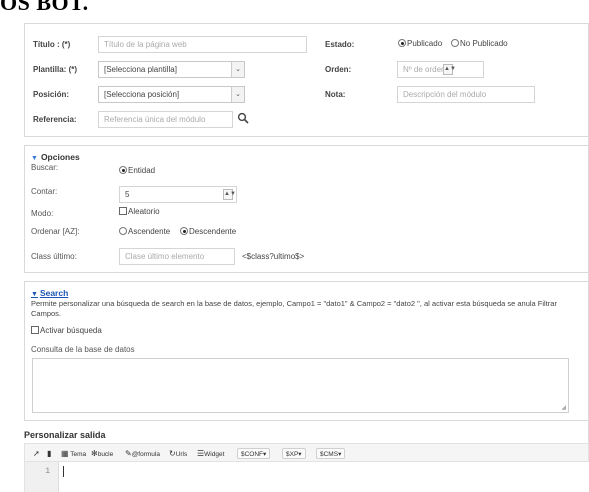  Describe the element at coordinates (254, 453) in the screenshot. I see `conf-dropdown: $CONF▾` at that location.